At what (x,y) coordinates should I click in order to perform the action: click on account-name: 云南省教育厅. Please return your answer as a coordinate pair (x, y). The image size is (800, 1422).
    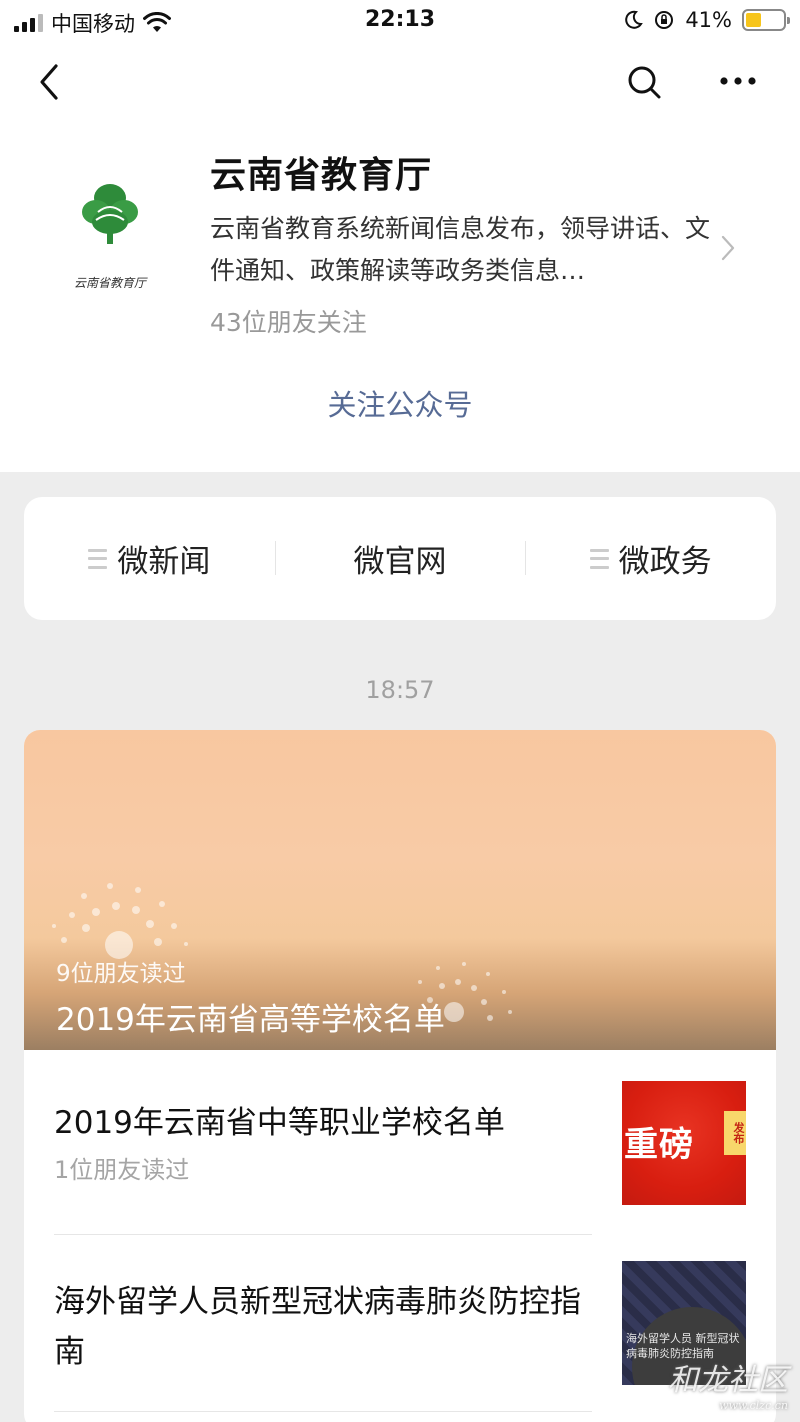
    Looking at the image, I should click on (321, 175).